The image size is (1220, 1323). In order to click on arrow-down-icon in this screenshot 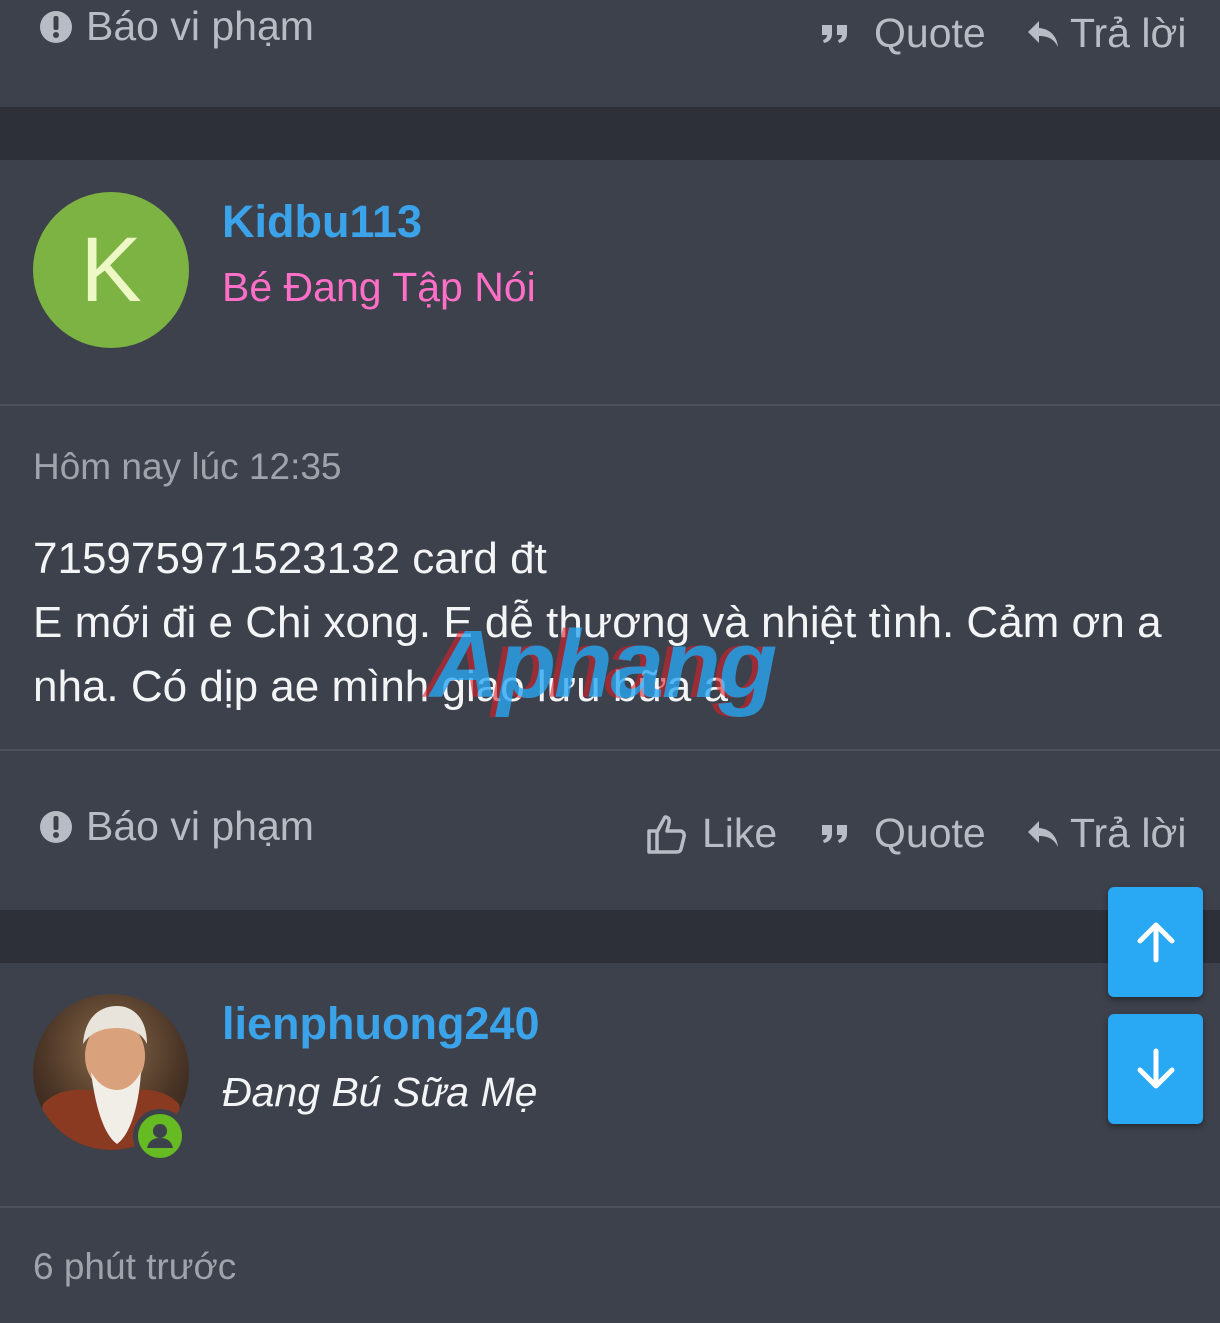, I will do `click(1155, 1068)`.